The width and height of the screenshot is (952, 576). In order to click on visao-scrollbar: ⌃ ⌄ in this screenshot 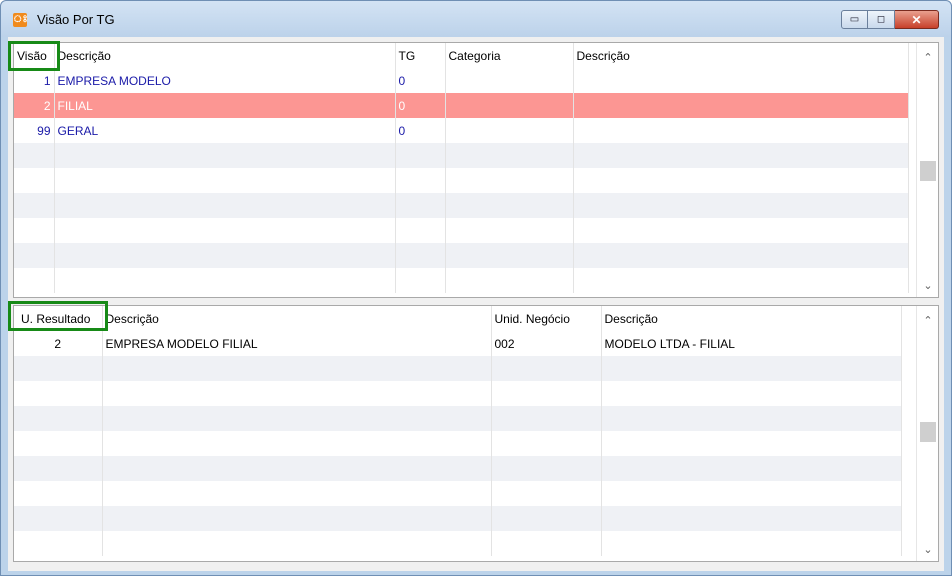, I will do `click(927, 170)`.